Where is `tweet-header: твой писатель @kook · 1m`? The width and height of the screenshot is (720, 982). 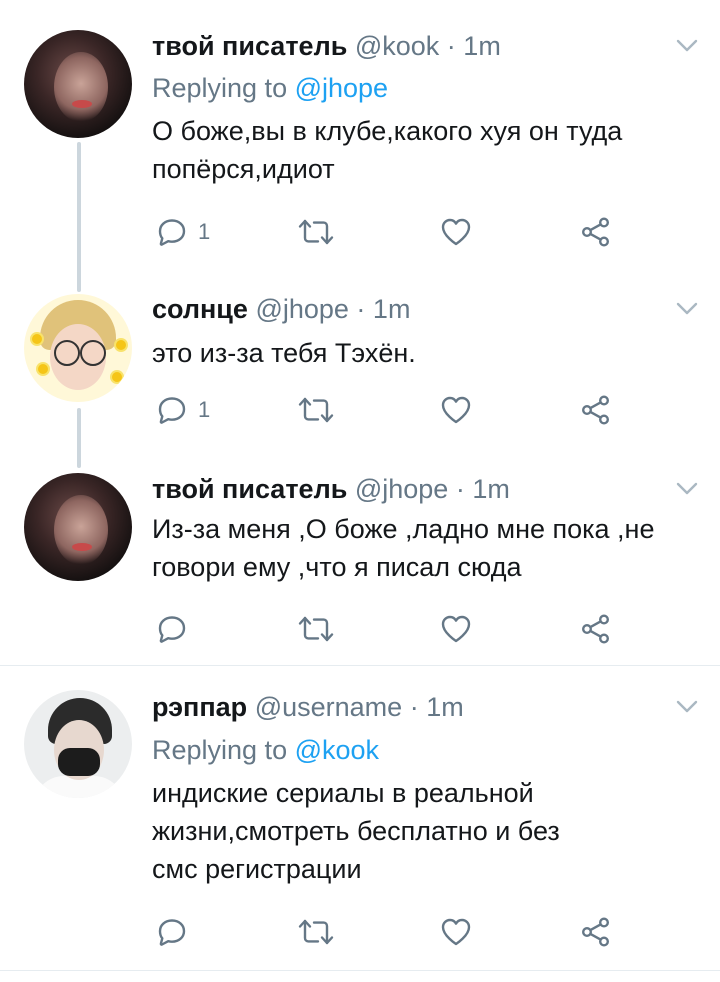 tweet-header: твой писатель @kook · 1m is located at coordinates (326, 46).